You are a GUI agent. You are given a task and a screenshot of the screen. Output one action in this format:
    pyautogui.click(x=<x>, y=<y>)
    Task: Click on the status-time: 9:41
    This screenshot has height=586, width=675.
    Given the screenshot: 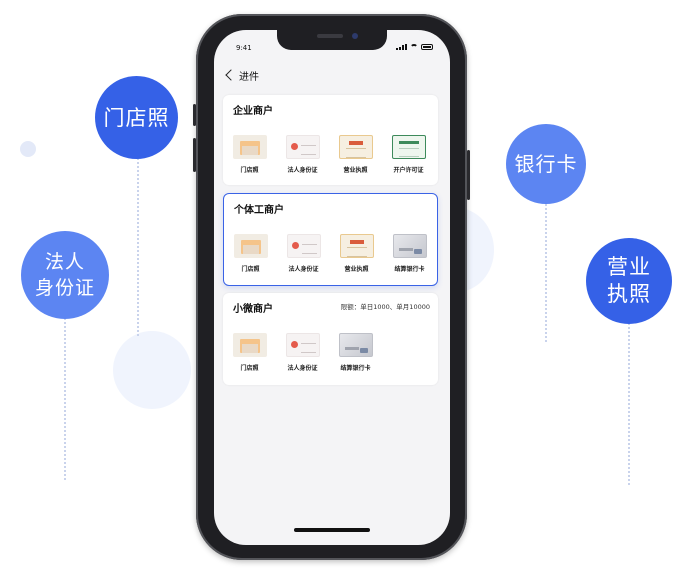 What is the action you would take?
    pyautogui.click(x=244, y=48)
    